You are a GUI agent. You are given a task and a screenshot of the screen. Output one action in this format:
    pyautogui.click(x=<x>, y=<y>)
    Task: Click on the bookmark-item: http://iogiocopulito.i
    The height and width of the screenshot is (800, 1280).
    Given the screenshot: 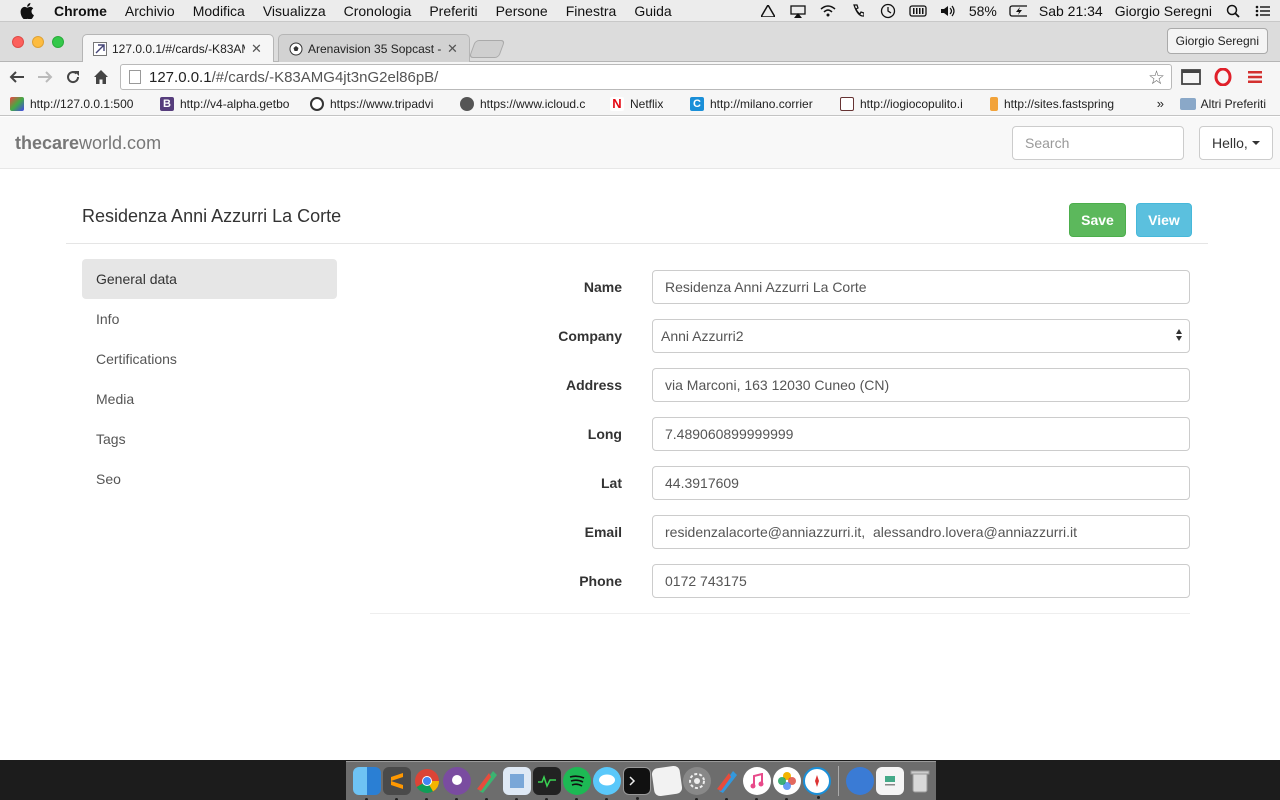 What is the action you would take?
    pyautogui.click(x=910, y=103)
    